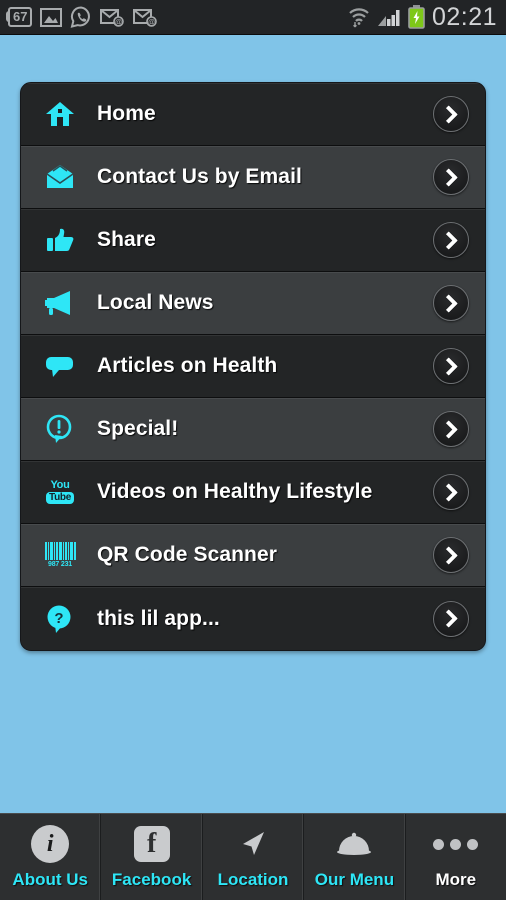 Image resolution: width=506 pixels, height=900 pixels. What do you see at coordinates (60, 555) in the screenshot?
I see `barcode-icon: 987 231` at bounding box center [60, 555].